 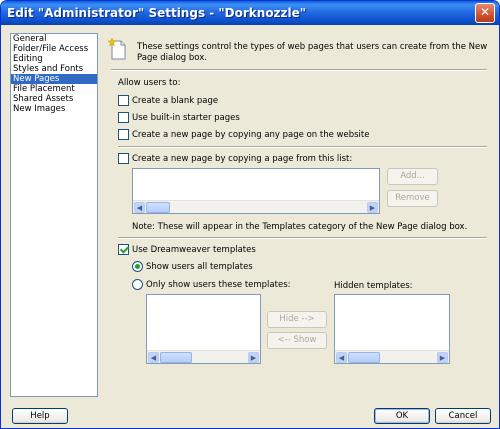 What do you see at coordinates (54, 69) in the screenshot?
I see `category-item-styles-and-fonts: Styles and Fonts` at bounding box center [54, 69].